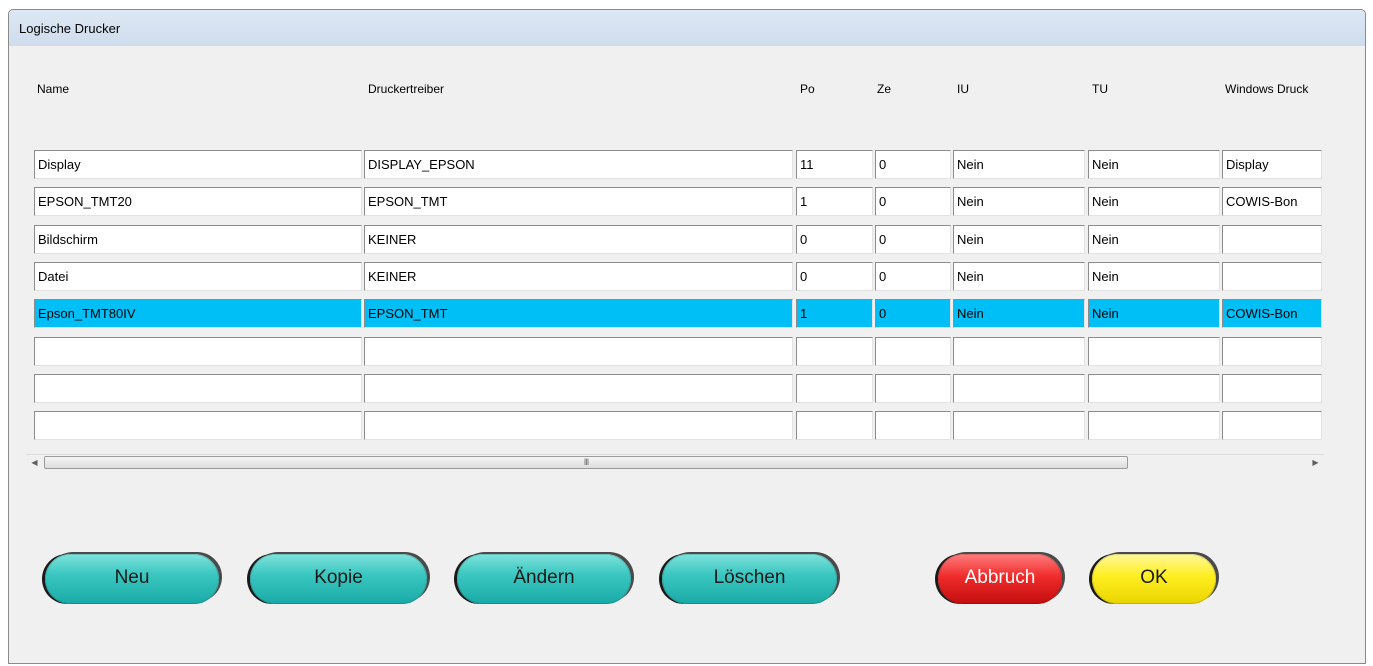 The height and width of the screenshot is (666, 1373). What do you see at coordinates (1275, 89) in the screenshot?
I see `header-windows-printer: Windows Druck` at bounding box center [1275, 89].